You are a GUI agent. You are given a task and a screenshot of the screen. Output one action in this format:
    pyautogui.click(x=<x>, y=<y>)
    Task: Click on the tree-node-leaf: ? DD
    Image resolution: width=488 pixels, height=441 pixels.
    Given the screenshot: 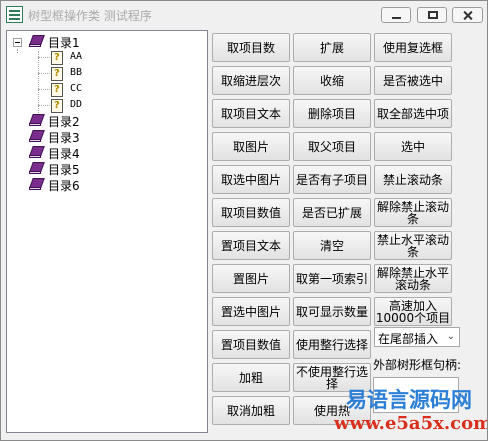 What is the action you would take?
    pyautogui.click(x=102, y=106)
    